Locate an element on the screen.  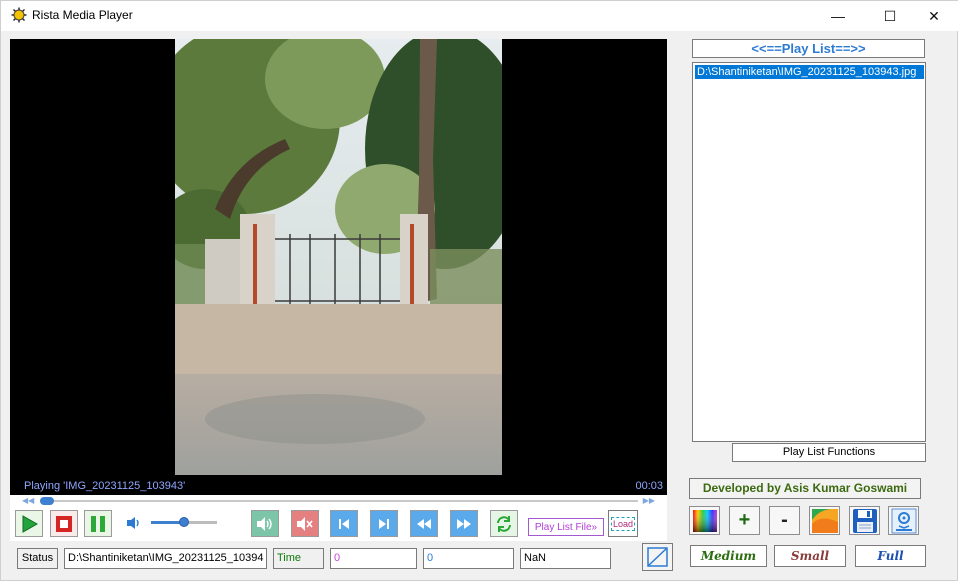
load-label: Load is located at coordinates (623, 523).